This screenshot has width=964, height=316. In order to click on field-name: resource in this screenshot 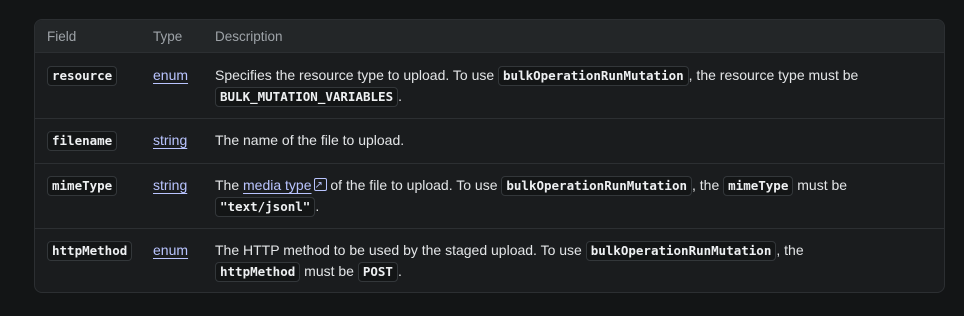, I will do `click(82, 76)`.